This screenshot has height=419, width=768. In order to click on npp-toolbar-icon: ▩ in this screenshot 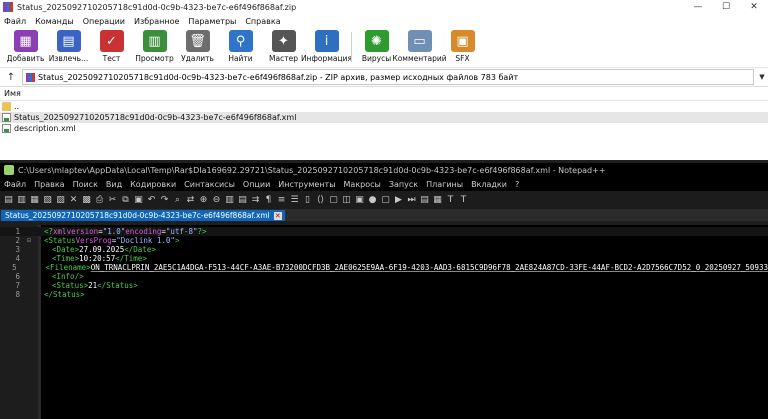, I will do `click(86, 200)`.